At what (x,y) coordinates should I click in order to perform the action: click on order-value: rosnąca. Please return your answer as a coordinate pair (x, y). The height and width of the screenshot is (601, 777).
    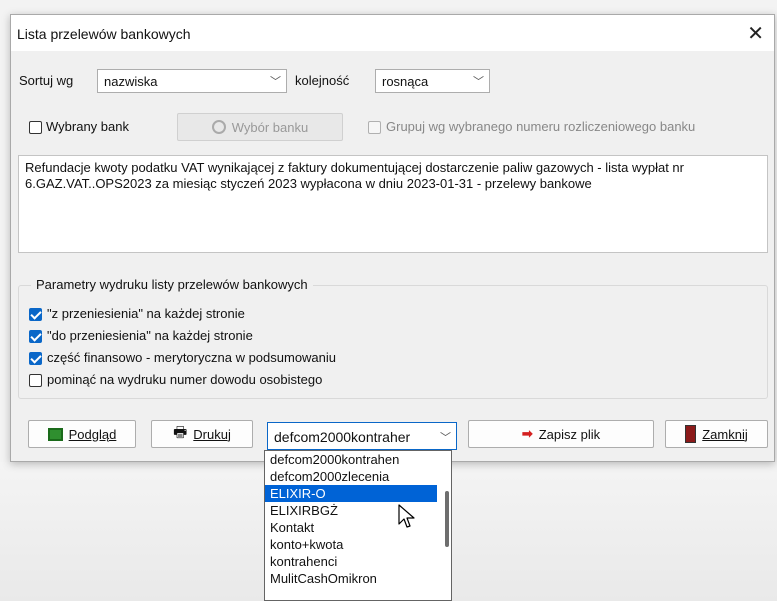
    Looking at the image, I should click on (405, 81).